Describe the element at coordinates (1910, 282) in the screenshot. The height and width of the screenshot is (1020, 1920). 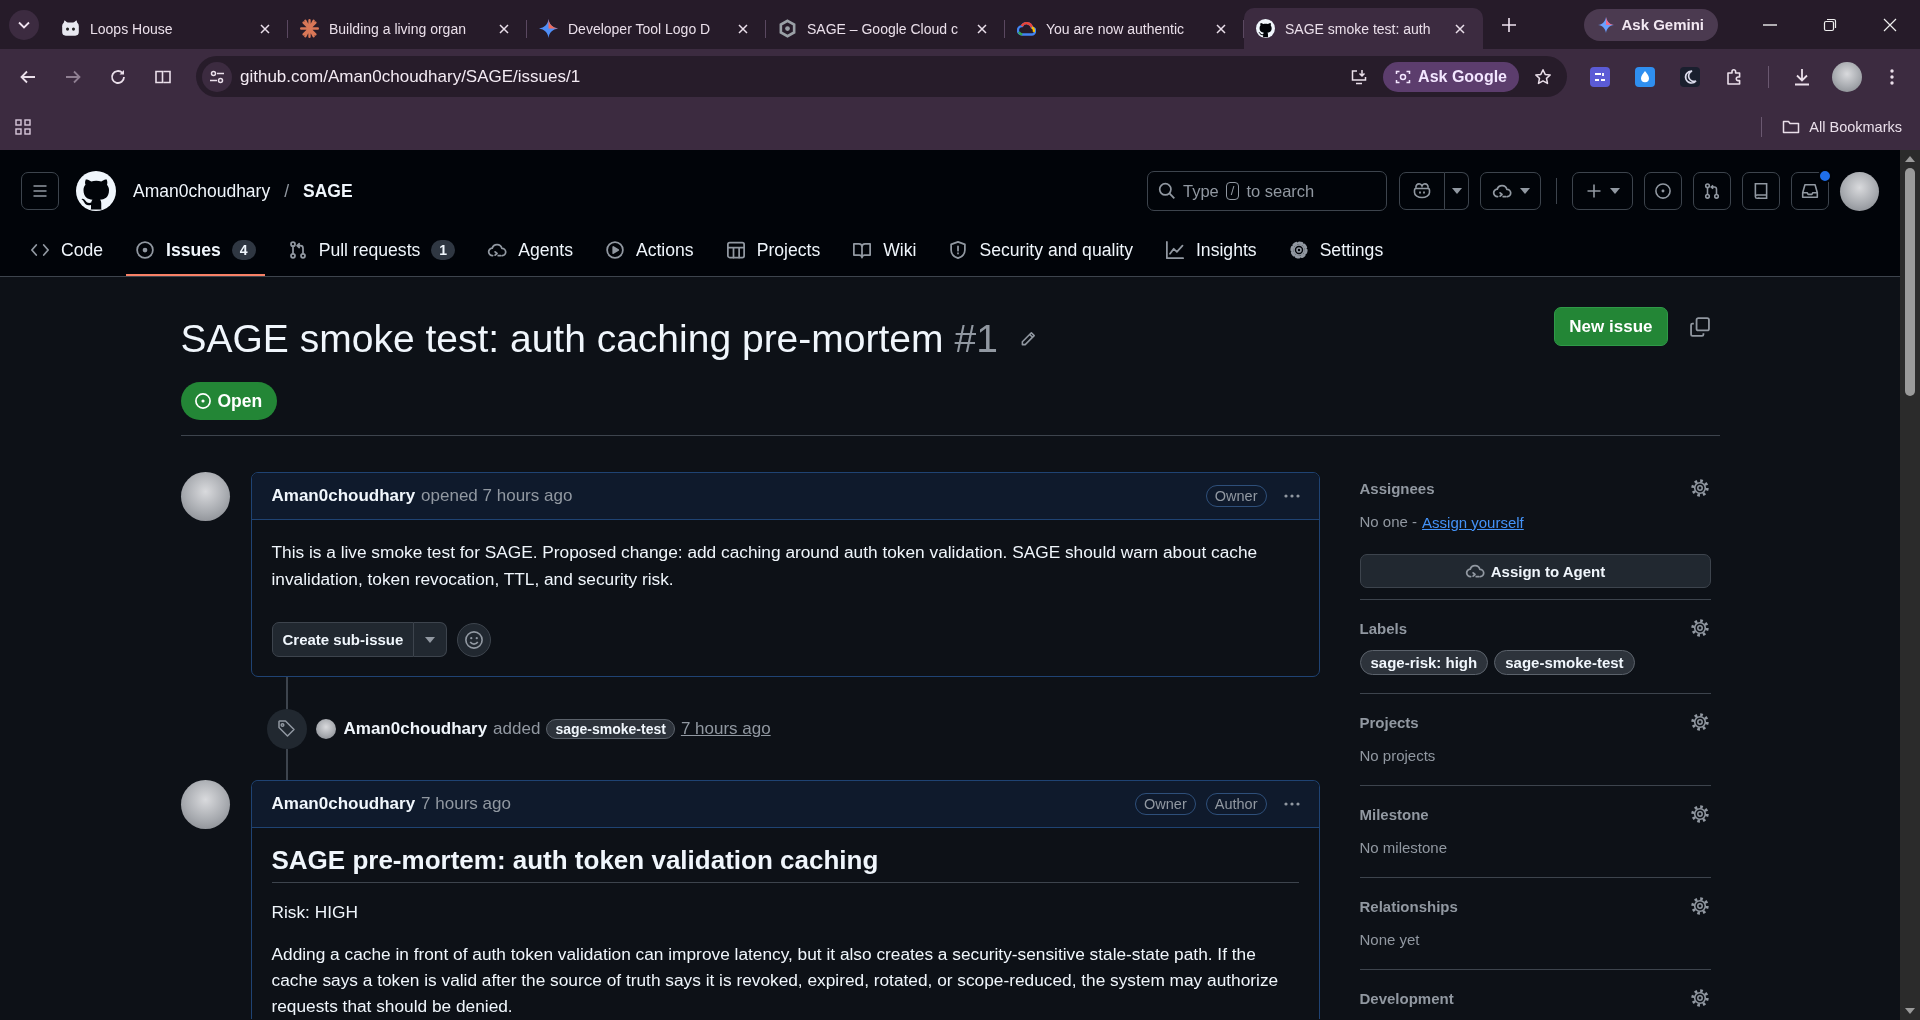
I see `scrollbar-thumb` at that location.